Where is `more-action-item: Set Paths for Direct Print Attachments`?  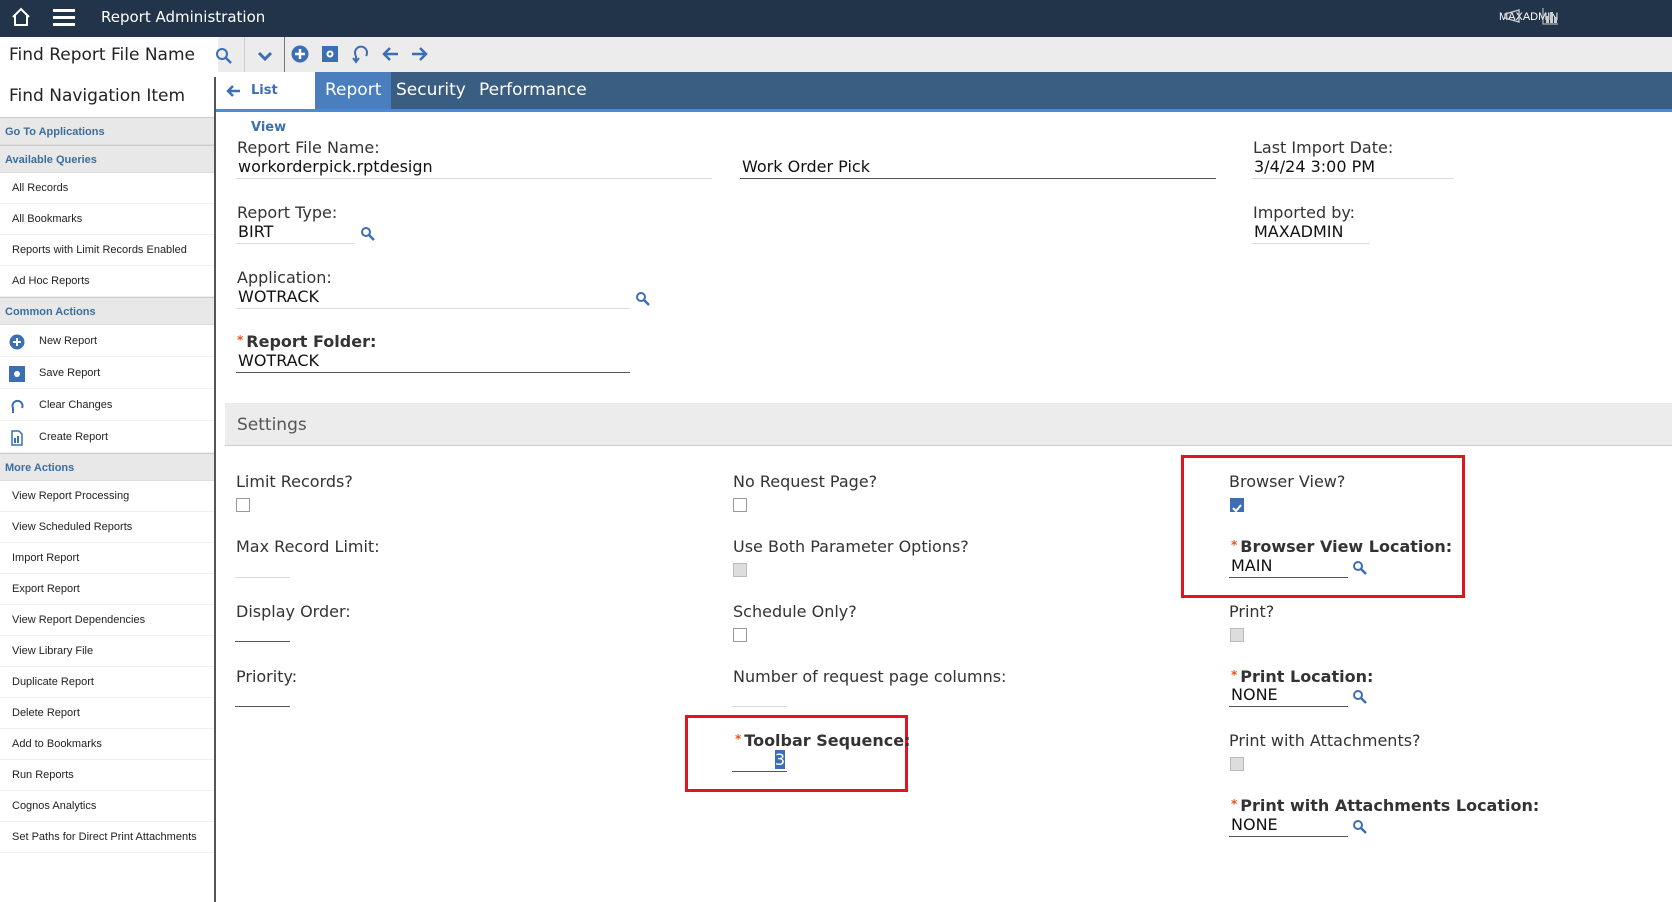 more-action-item: Set Paths for Direct Print Attachments is located at coordinates (107, 837).